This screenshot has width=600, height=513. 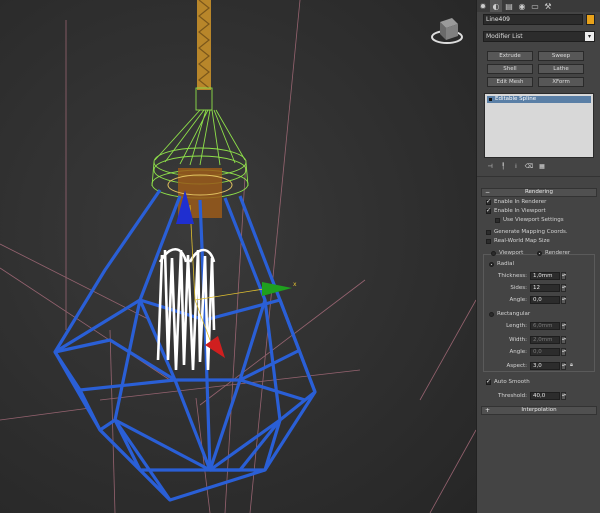 I want to click on object-name-field: Line409, so click(x=533, y=19).